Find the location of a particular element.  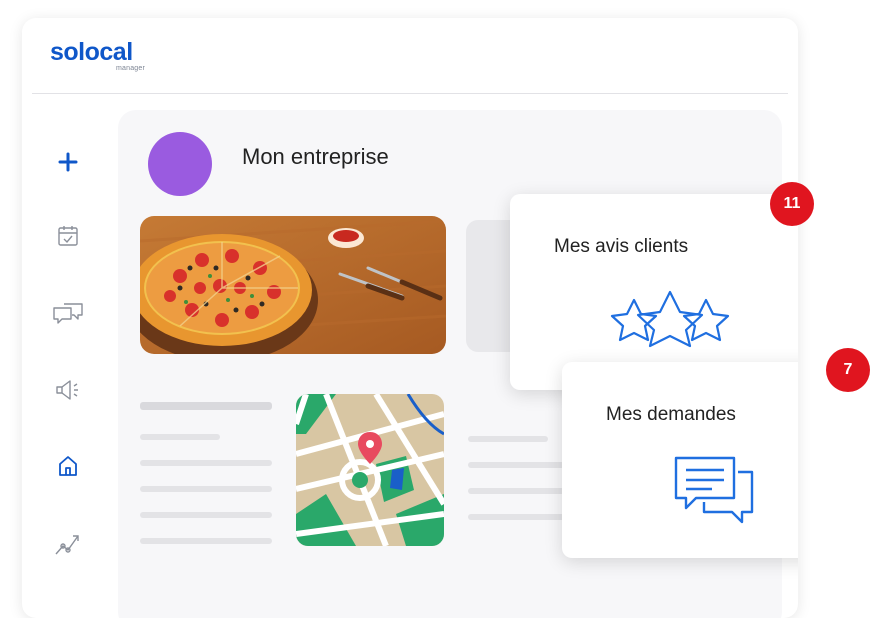

pizza-photo is located at coordinates (293, 285).